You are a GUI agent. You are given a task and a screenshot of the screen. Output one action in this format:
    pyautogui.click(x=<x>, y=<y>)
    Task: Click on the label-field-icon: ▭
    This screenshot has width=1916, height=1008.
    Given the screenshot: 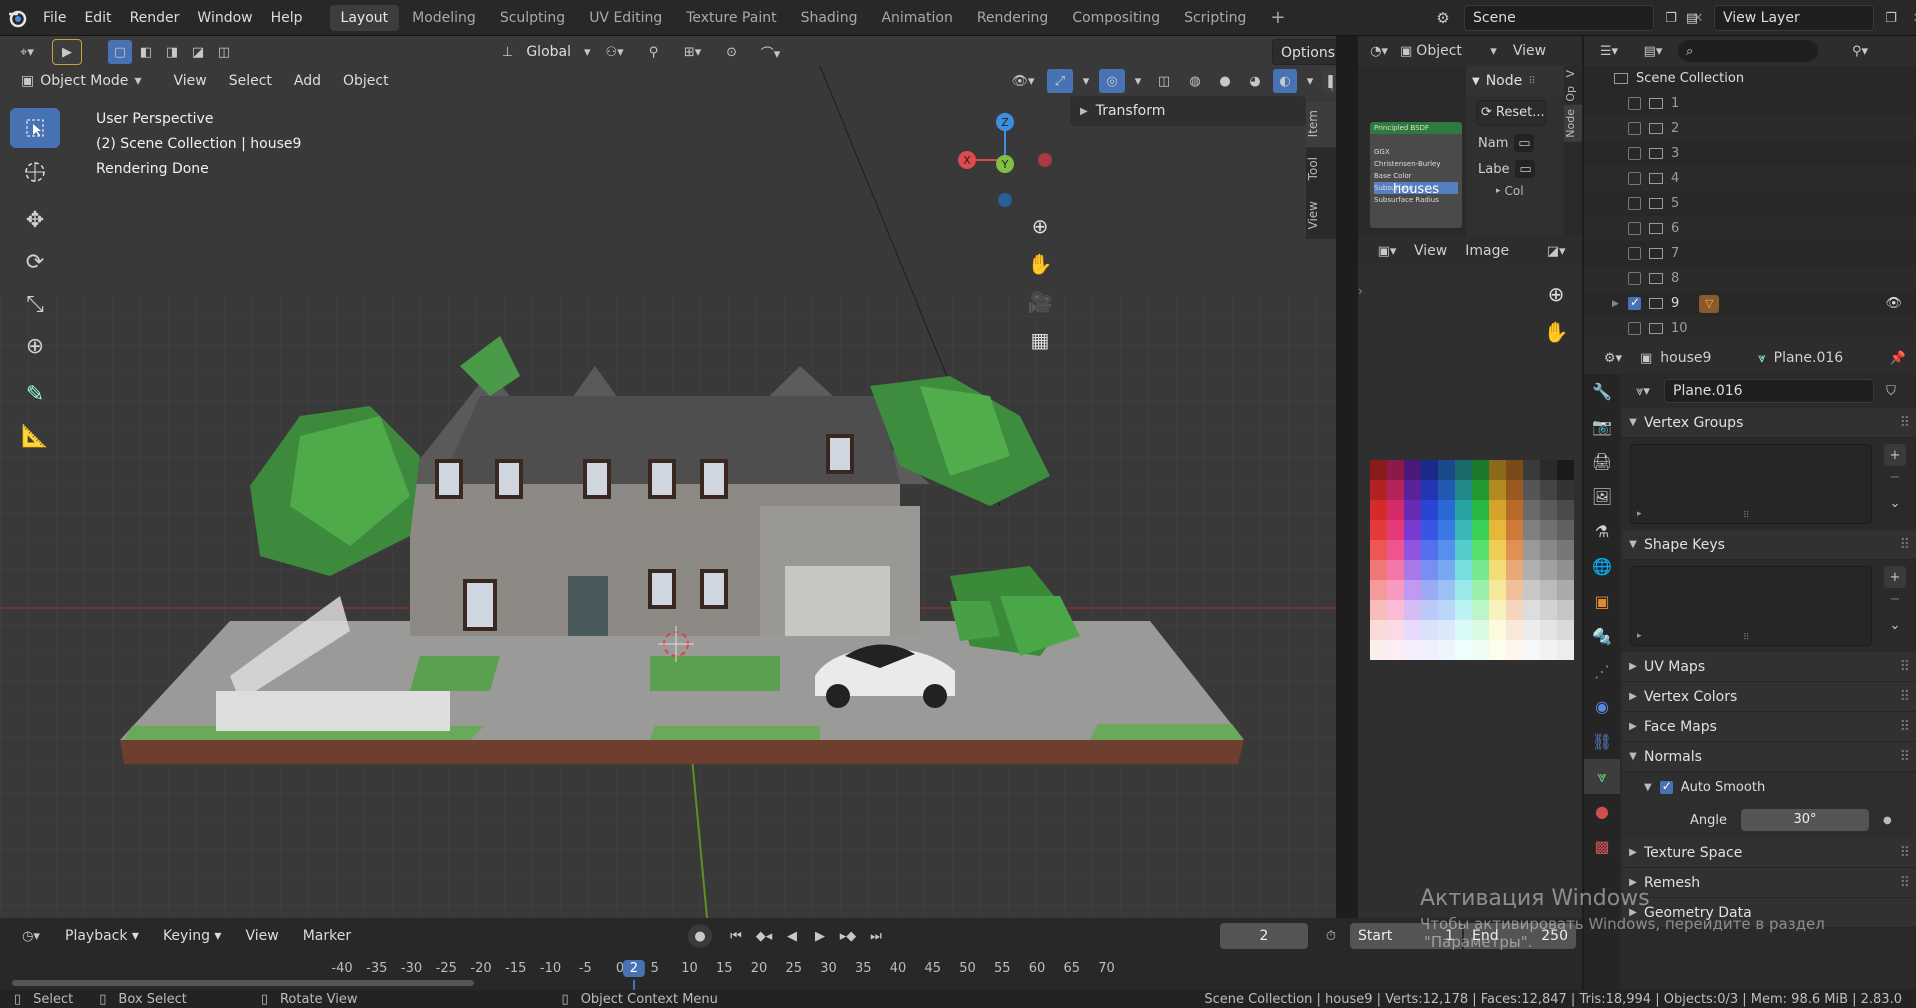 What is the action you would take?
    pyautogui.click(x=1525, y=169)
    